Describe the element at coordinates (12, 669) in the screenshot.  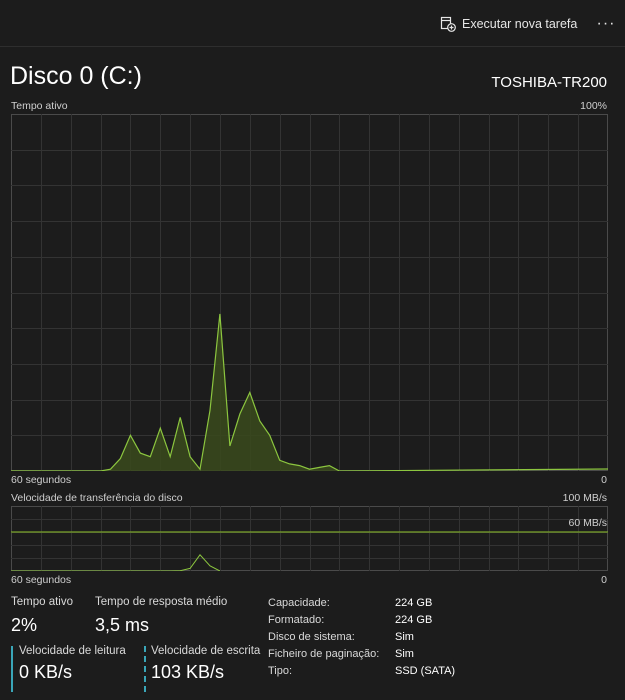
I see `read-speed-indicator` at that location.